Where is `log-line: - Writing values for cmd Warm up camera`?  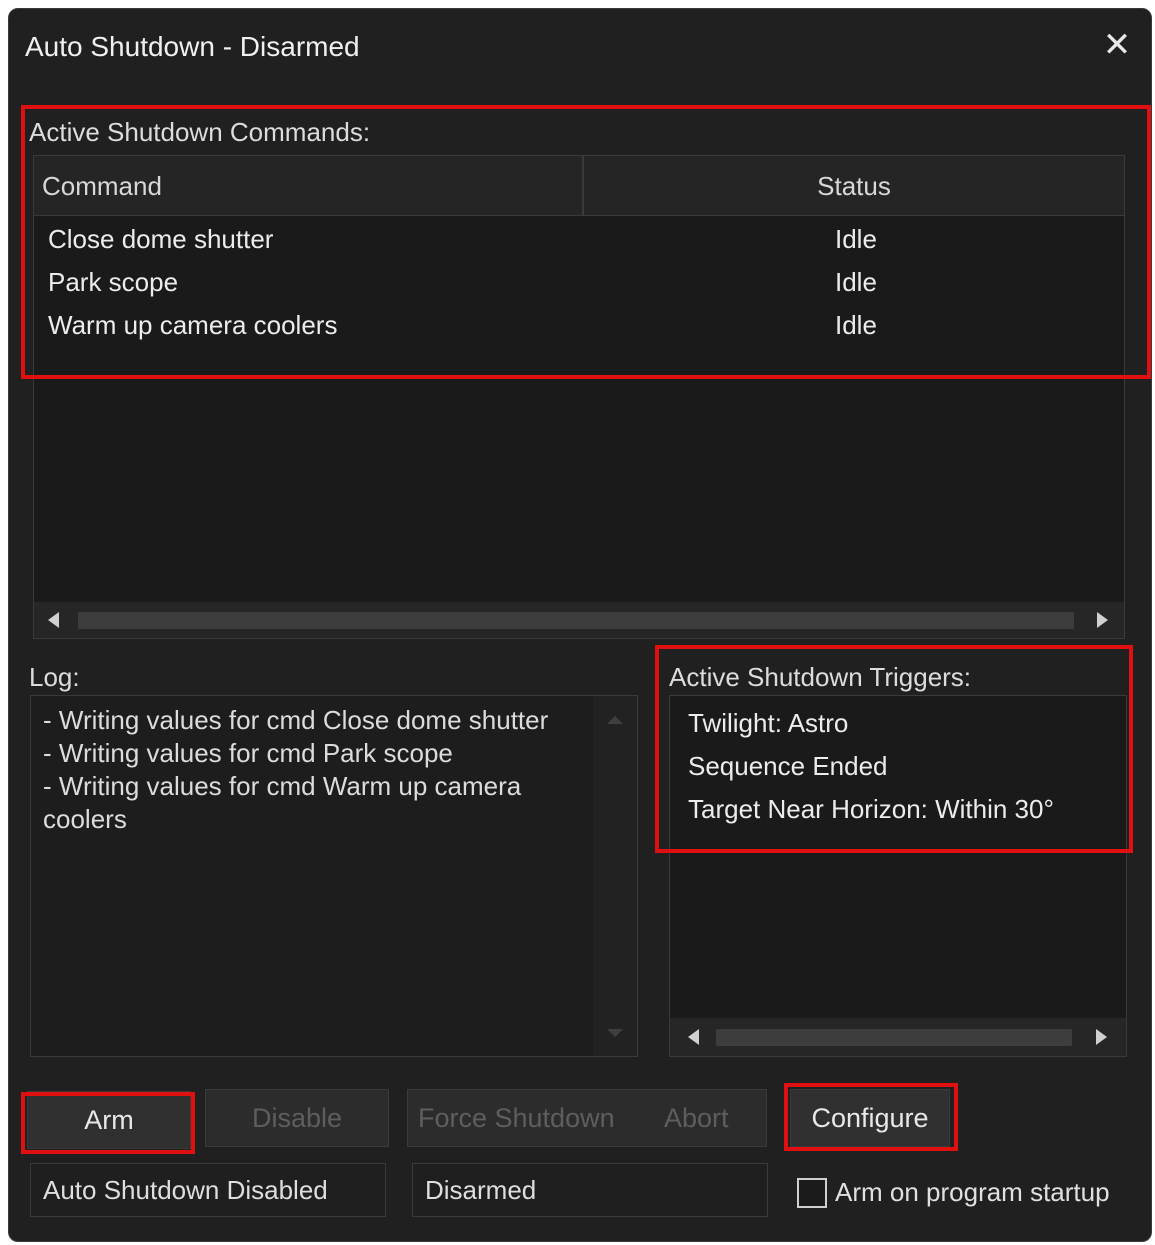
log-line: - Writing values for cmd Warm up camera is located at coordinates (282, 786).